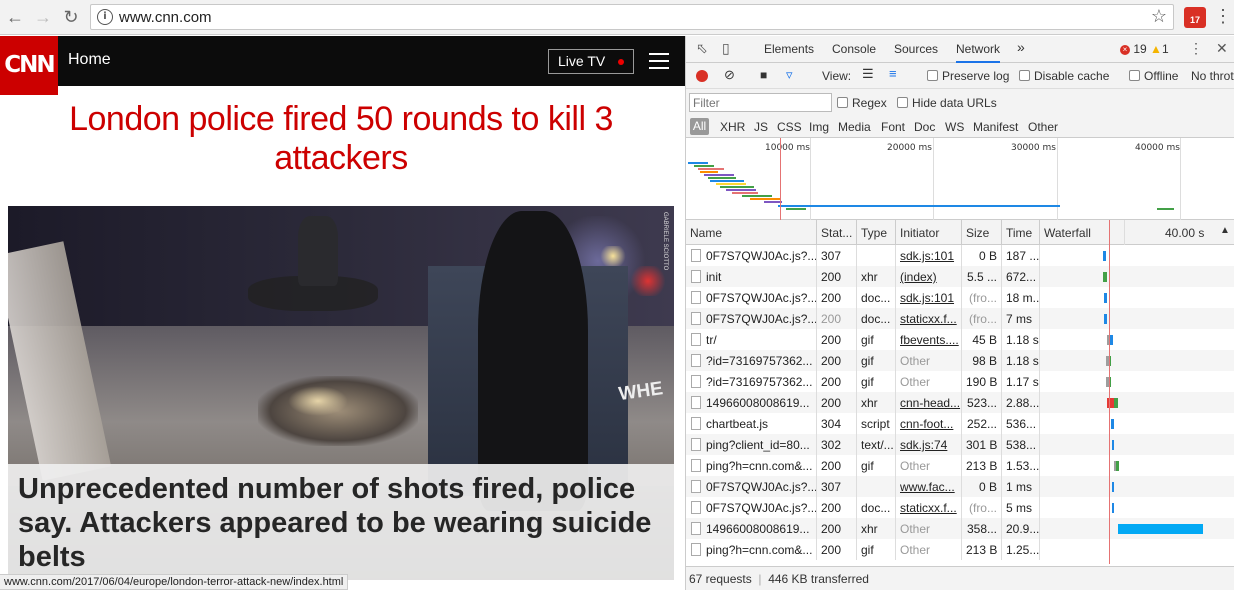 Image resolution: width=1234 pixels, height=590 pixels. Describe the element at coordinates (893, 73) in the screenshot. I see `waterfall-view-icon: ≡` at that location.